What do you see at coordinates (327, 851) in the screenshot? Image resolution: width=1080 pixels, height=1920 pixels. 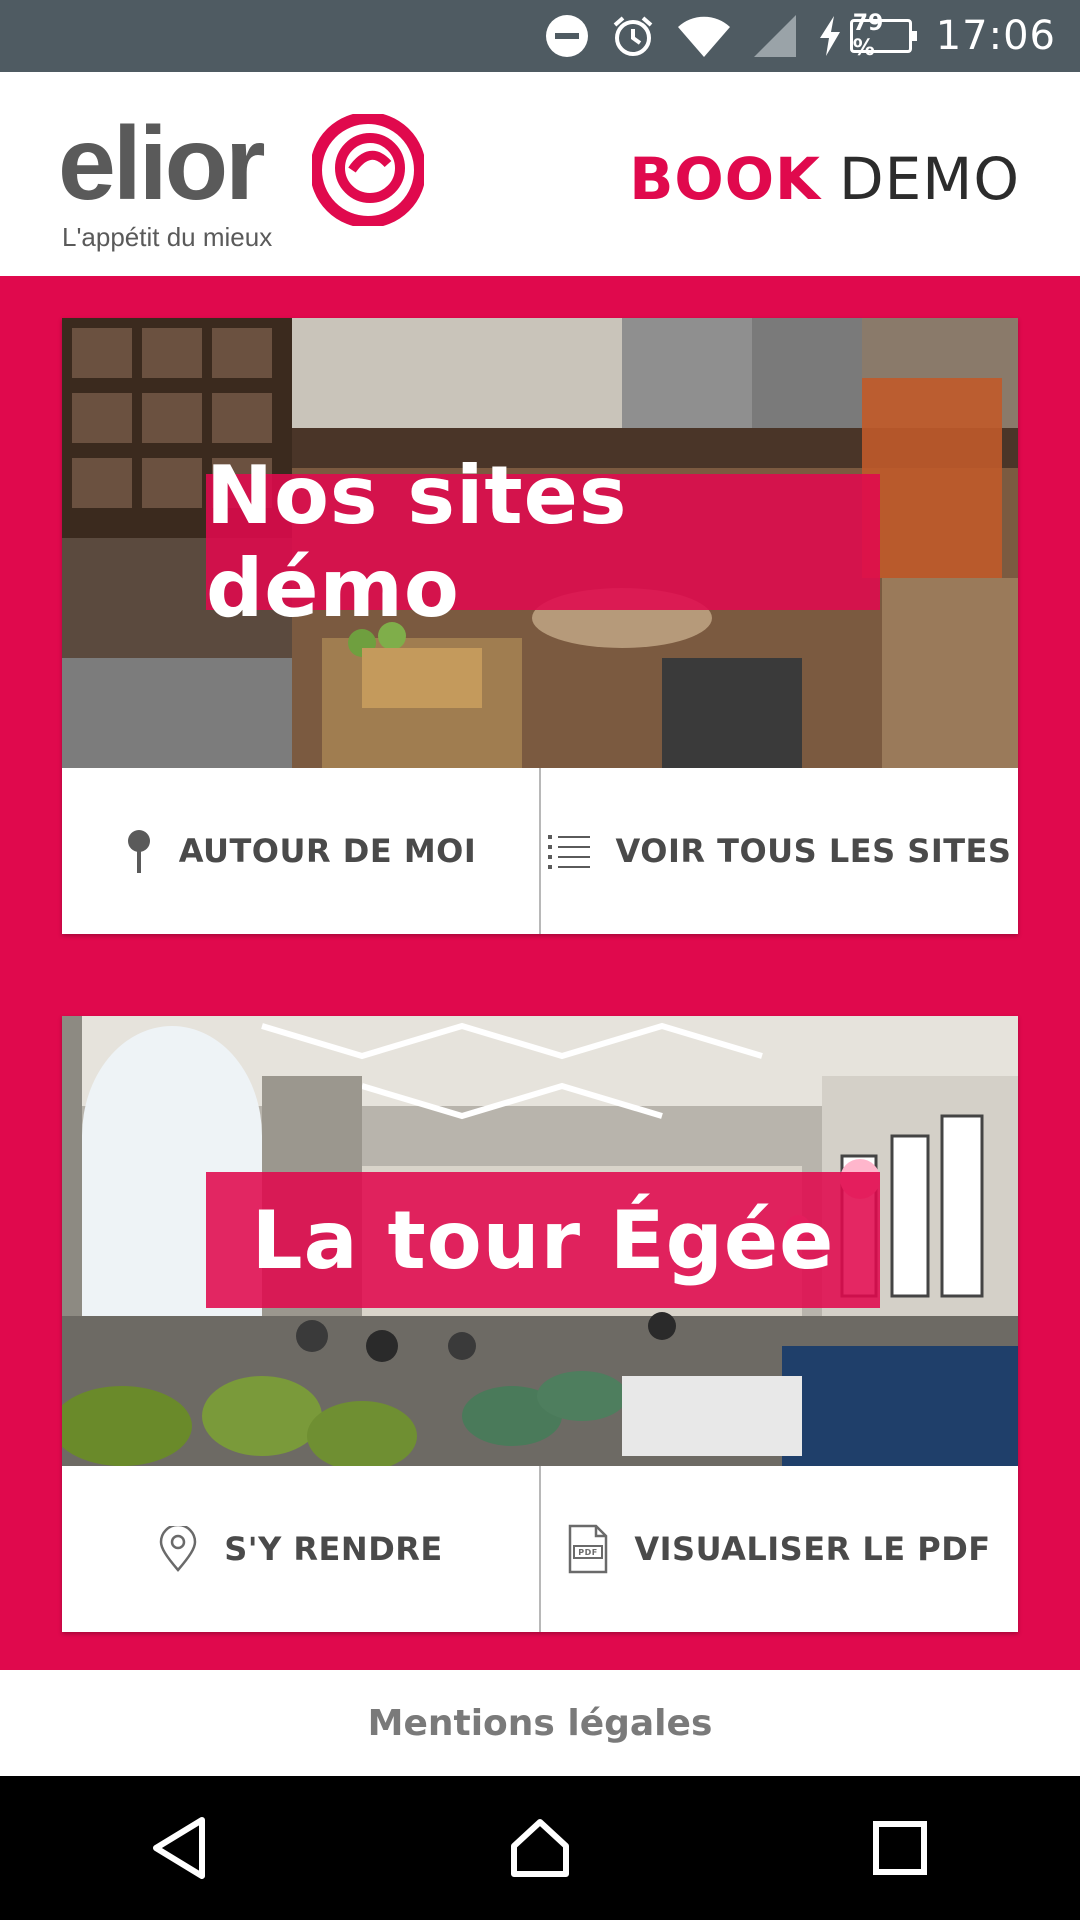 I see `around-me-label: AUTOUR DE MOI` at bounding box center [327, 851].